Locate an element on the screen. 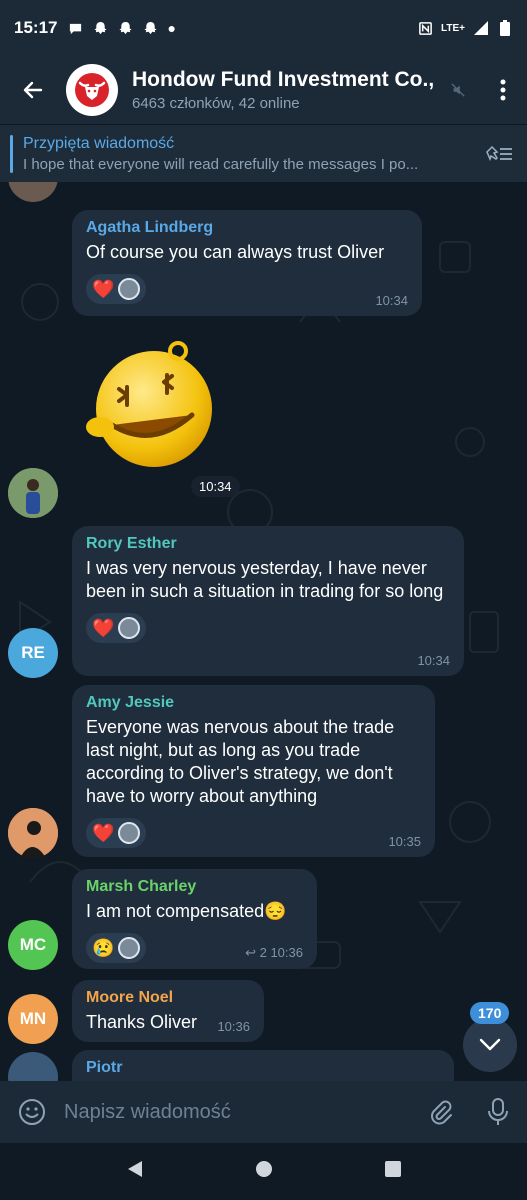 Image resolution: width=527 pixels, height=1200 pixels. pinned-list-button is located at coordinates (499, 154).